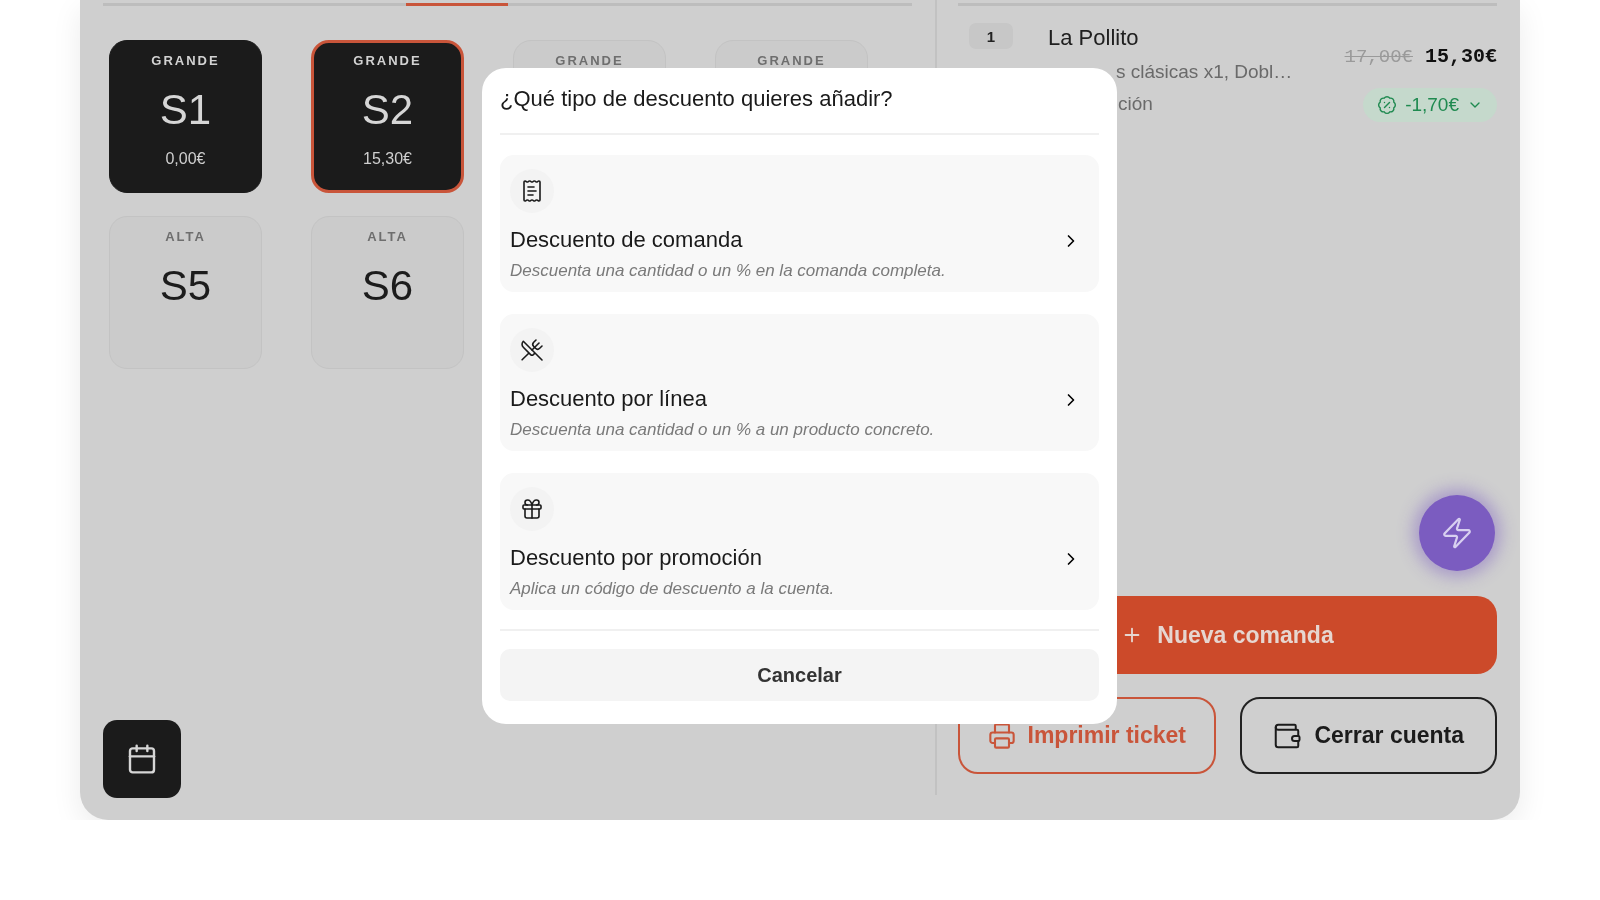 This screenshot has width=1600, height=900. Describe the element at coordinates (185, 286) in the screenshot. I see `table-name: S5` at that location.